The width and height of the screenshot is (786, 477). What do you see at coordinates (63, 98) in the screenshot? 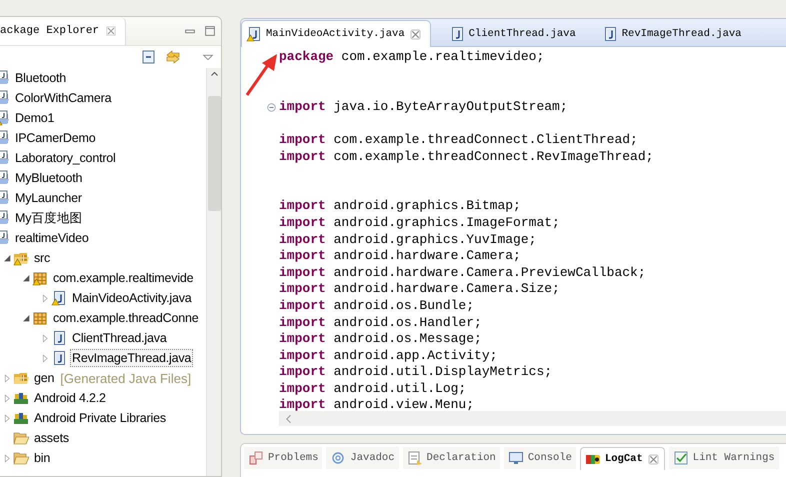
I see `tree-item: ColorWithCamera` at bounding box center [63, 98].